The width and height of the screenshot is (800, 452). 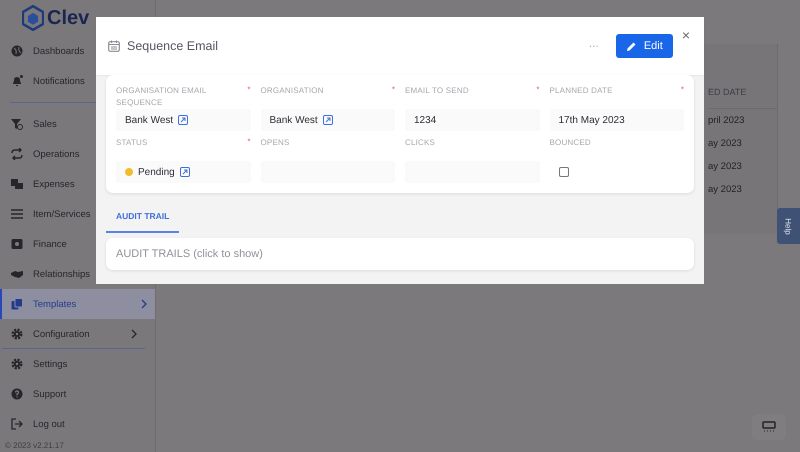 I want to click on globe-icon, so click(x=17, y=51).